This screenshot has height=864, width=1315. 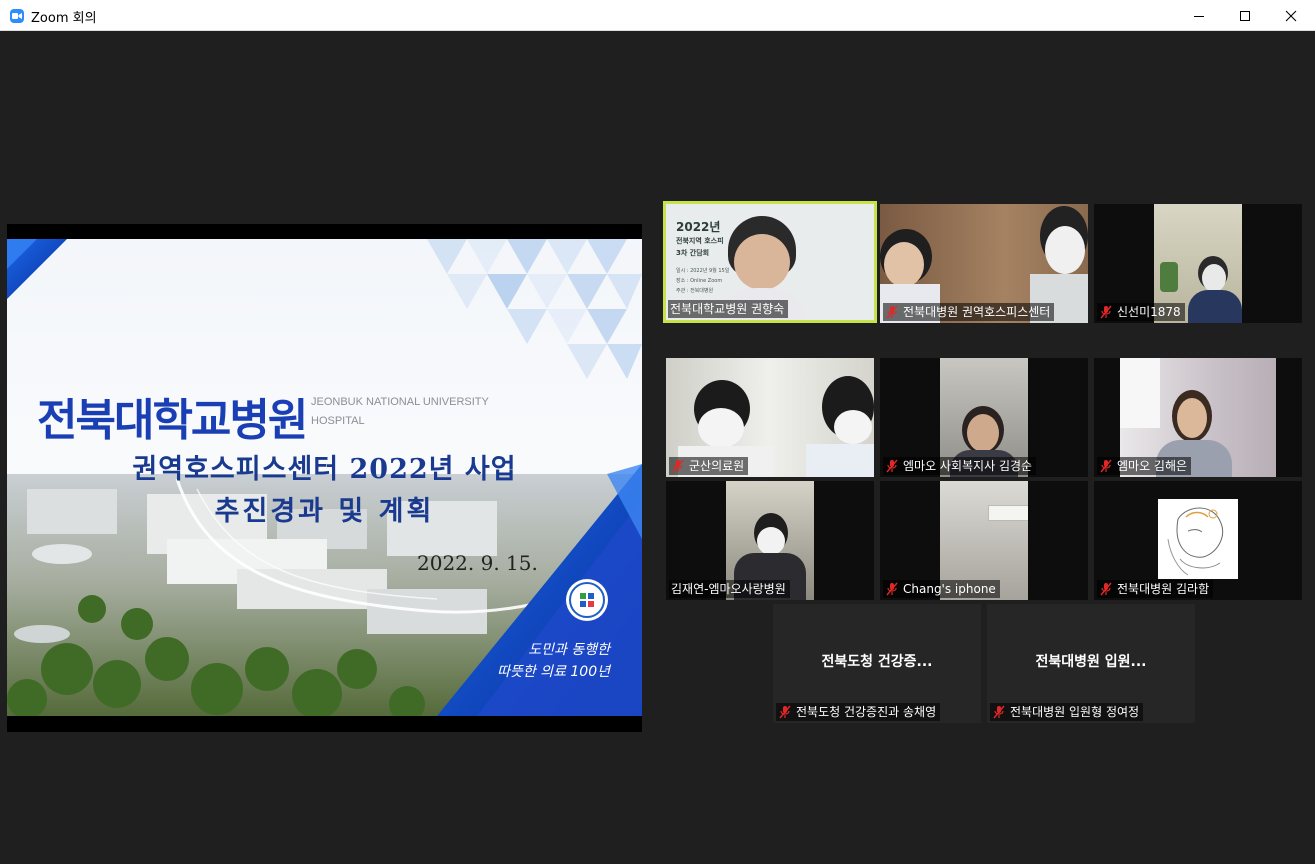 I want to click on participant-name-label: 전북도청 건강증진과 송채영, so click(x=858, y=712).